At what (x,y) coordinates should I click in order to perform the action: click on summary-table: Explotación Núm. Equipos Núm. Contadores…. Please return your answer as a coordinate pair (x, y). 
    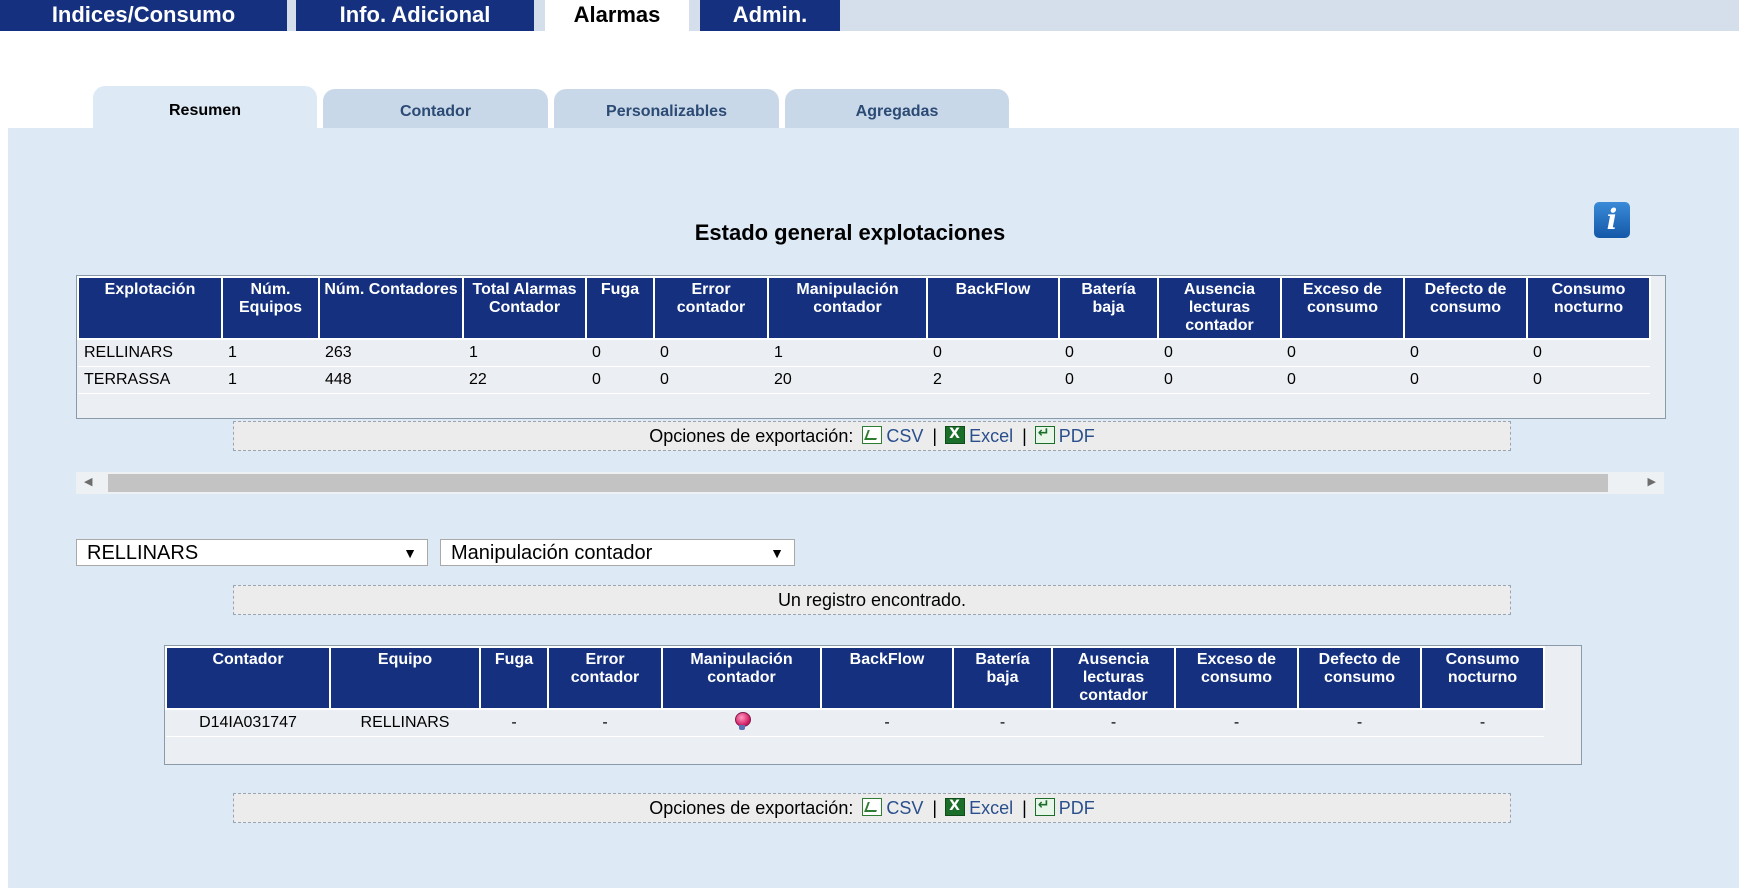
    Looking at the image, I should click on (864, 335).